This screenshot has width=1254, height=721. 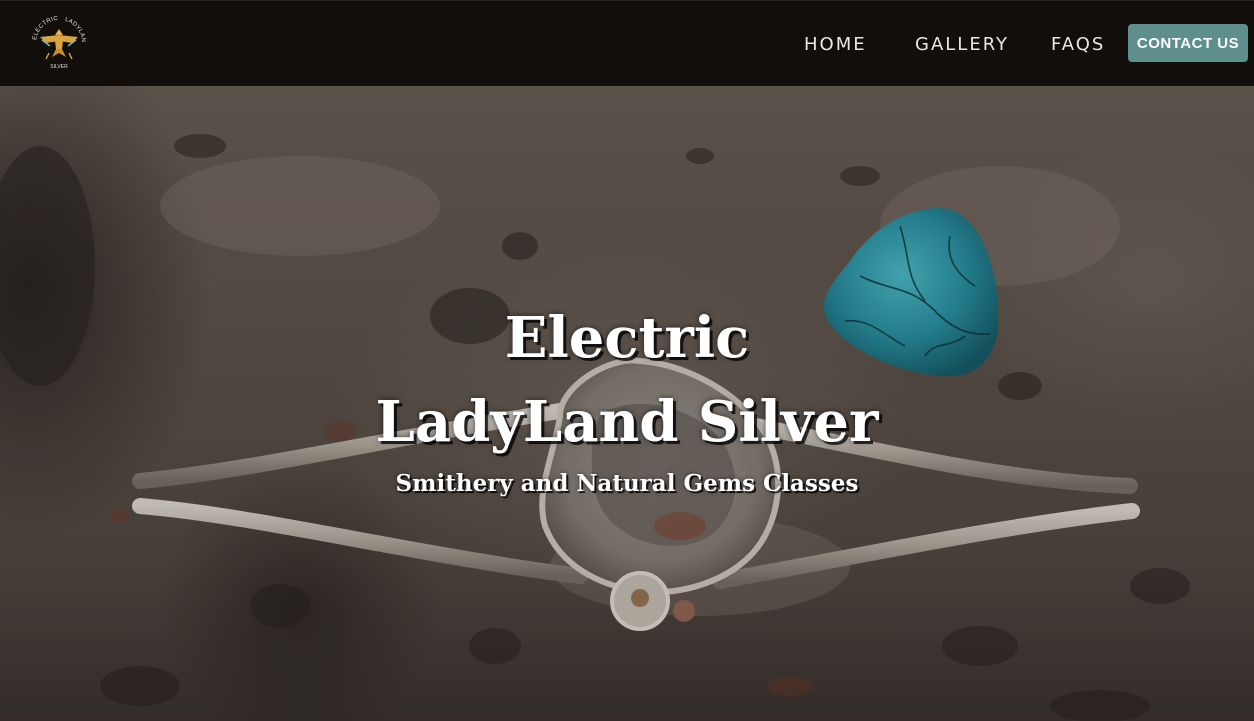 I want to click on nav-faqs: FAQS, so click(x=1078, y=44).